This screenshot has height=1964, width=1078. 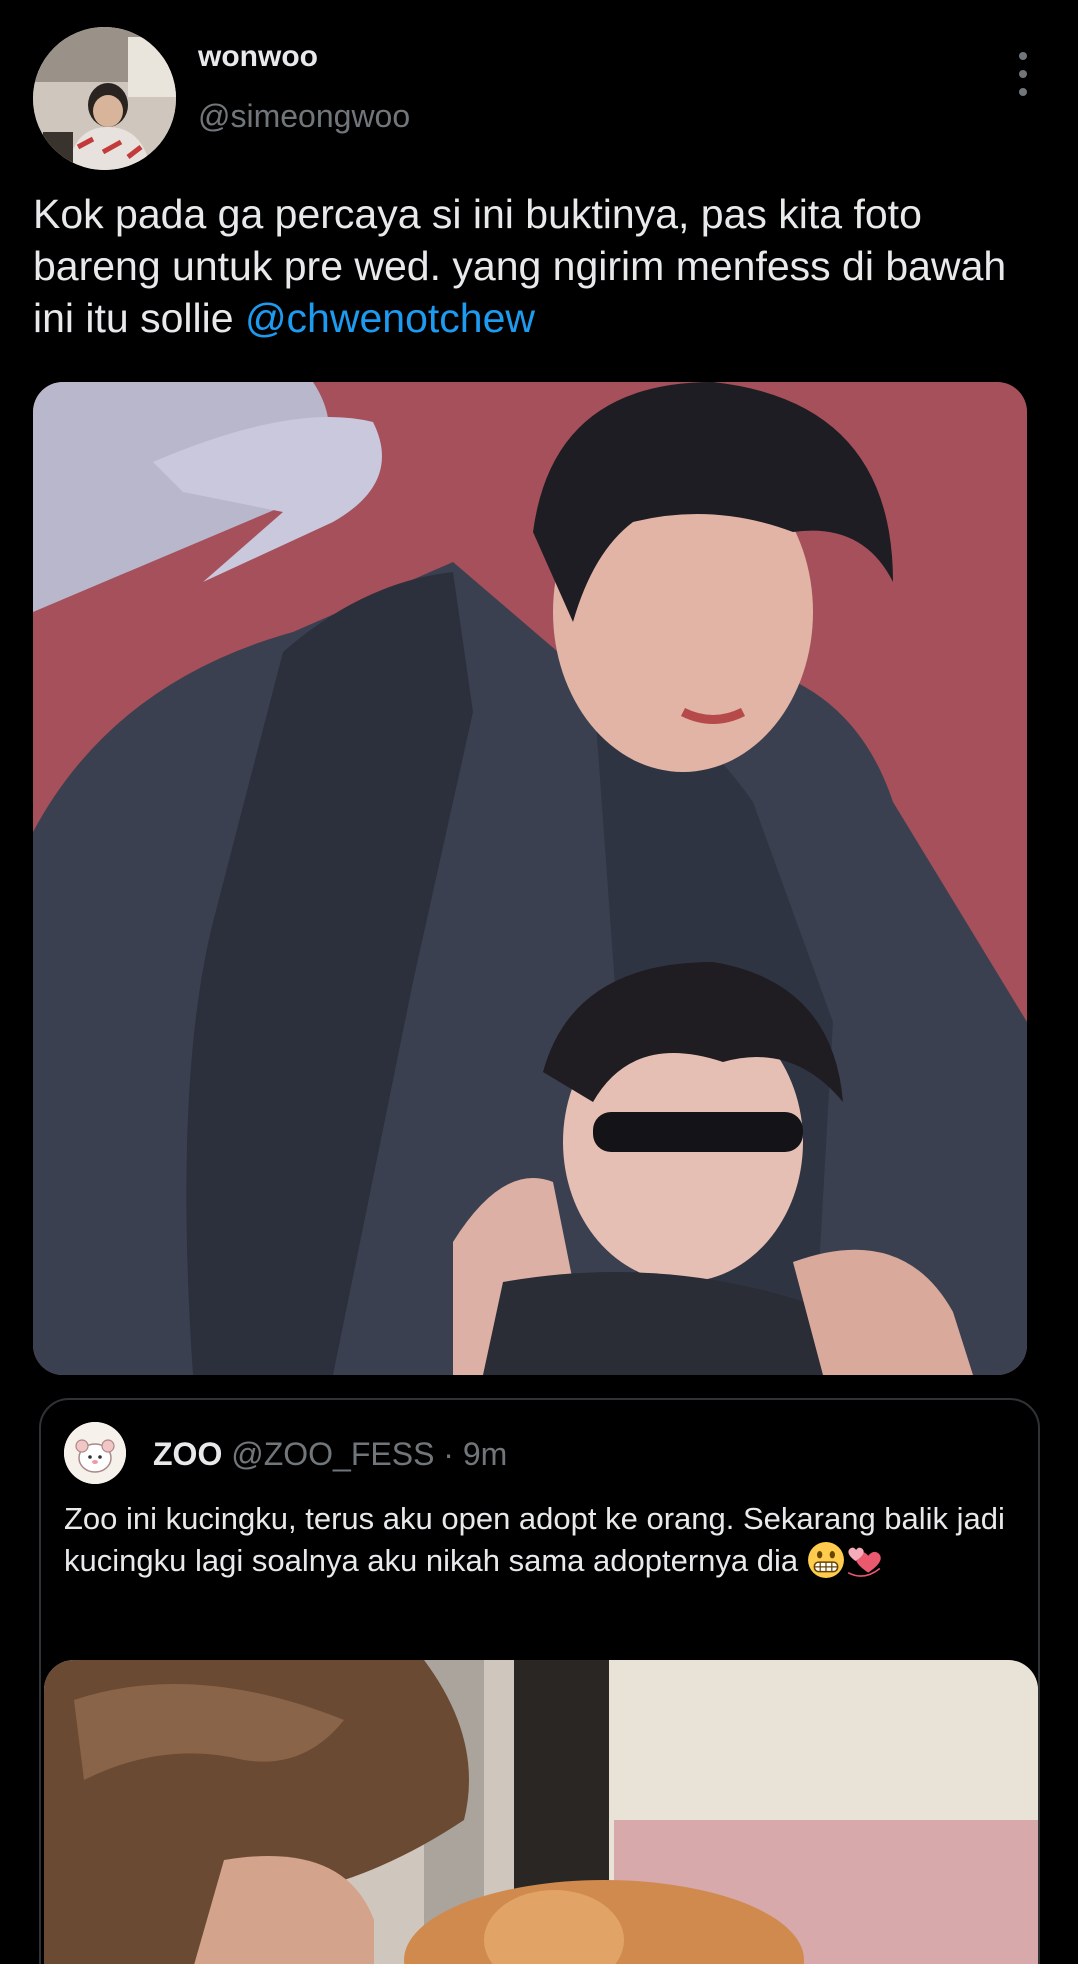 I want to click on more-options-icon, so click(x=1023, y=74).